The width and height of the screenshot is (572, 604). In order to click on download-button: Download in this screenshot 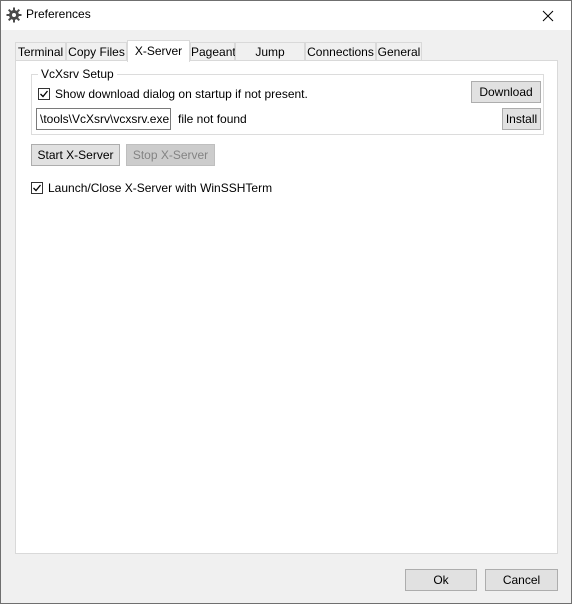, I will do `click(506, 92)`.